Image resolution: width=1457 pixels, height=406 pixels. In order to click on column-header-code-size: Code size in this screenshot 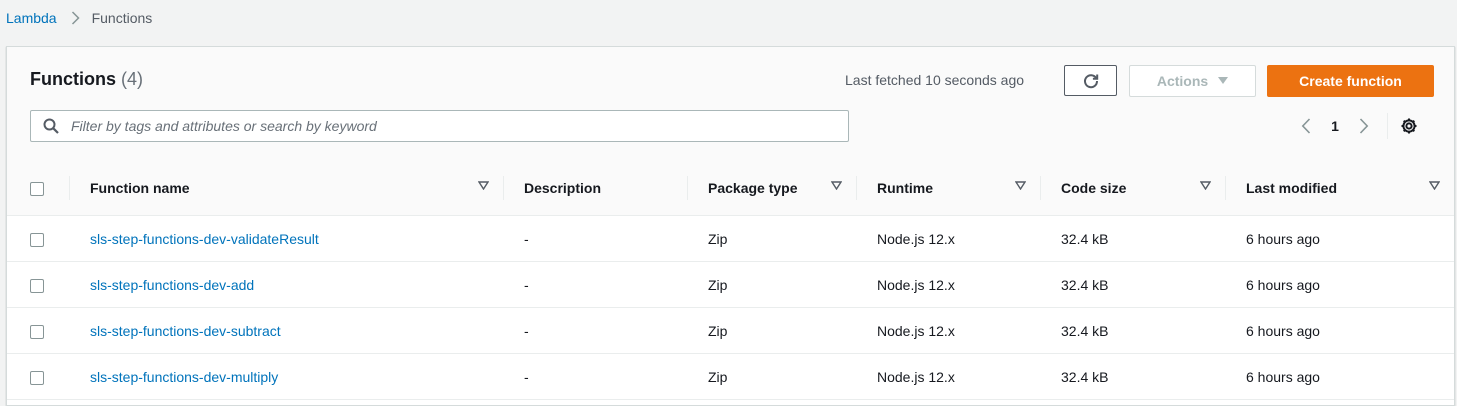, I will do `click(1132, 188)`.